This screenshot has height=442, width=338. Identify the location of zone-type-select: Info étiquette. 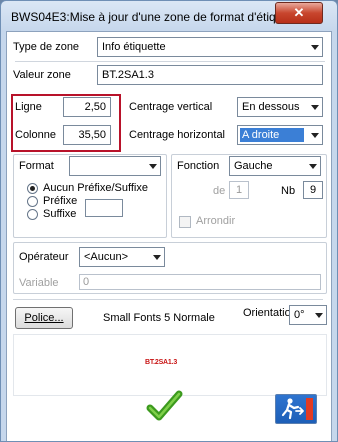
(210, 47).